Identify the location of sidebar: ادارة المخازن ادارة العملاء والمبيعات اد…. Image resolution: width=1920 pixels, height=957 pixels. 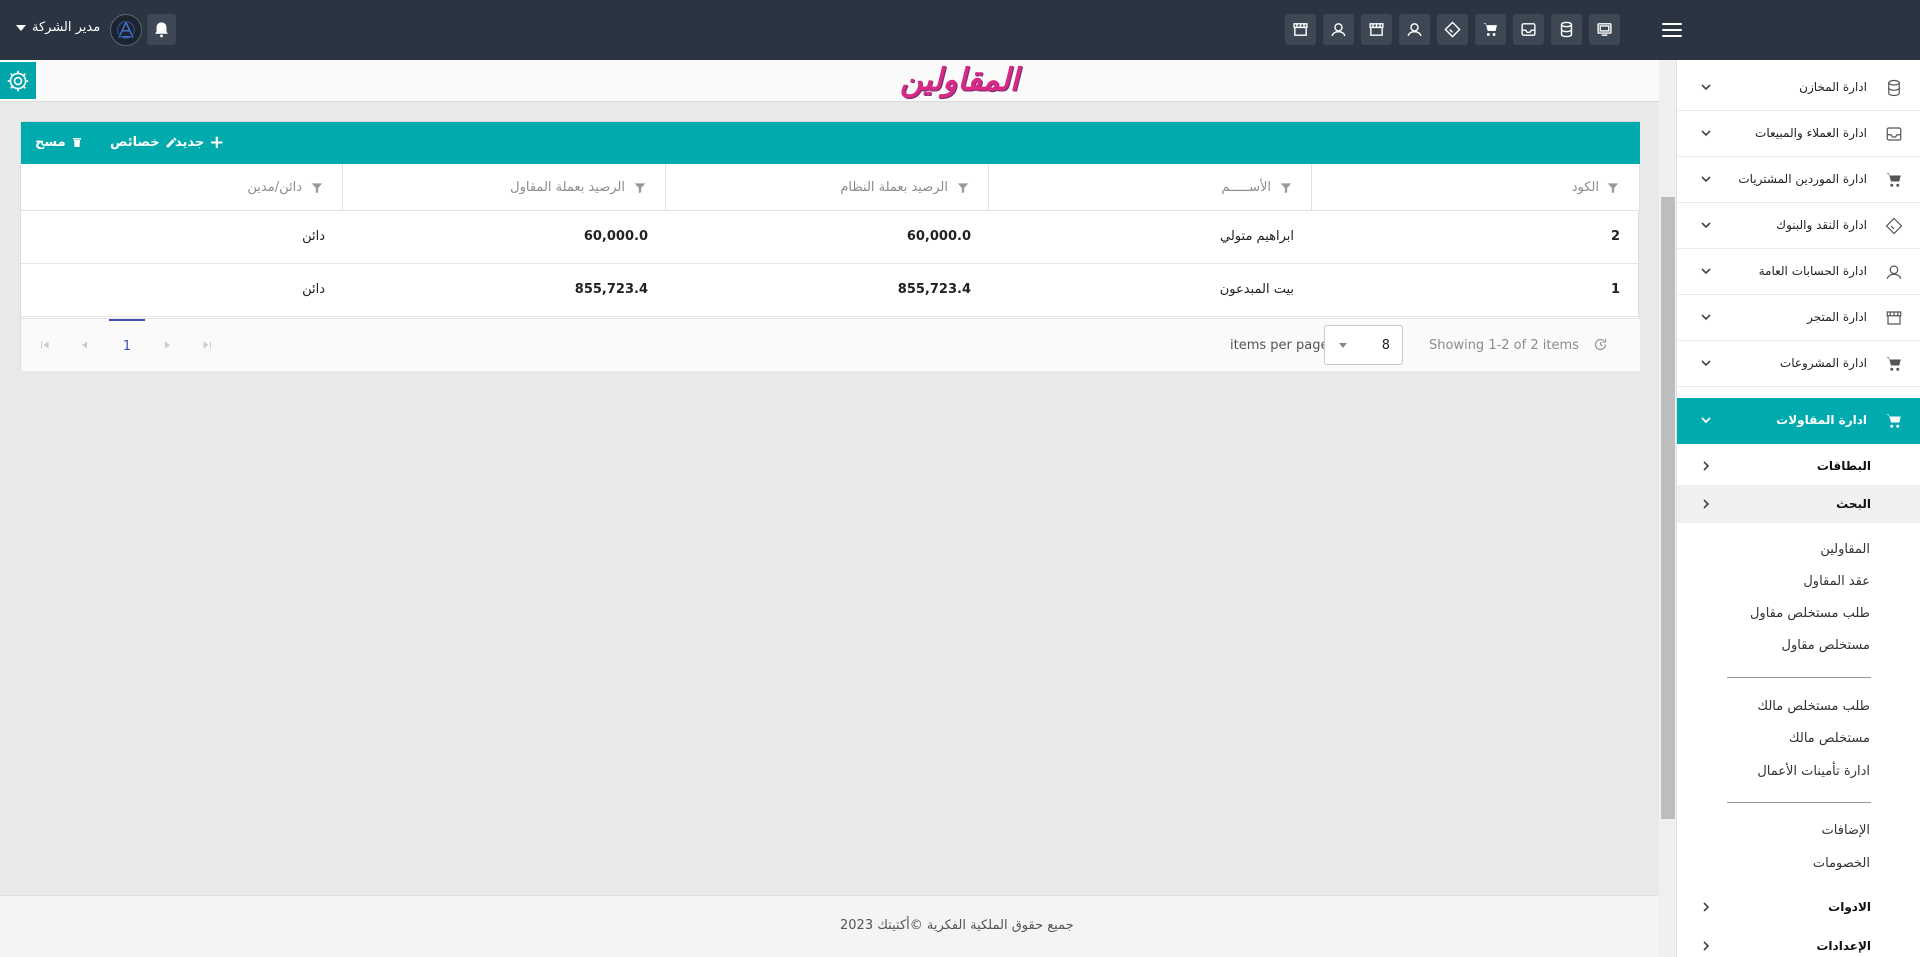
(1798, 508).